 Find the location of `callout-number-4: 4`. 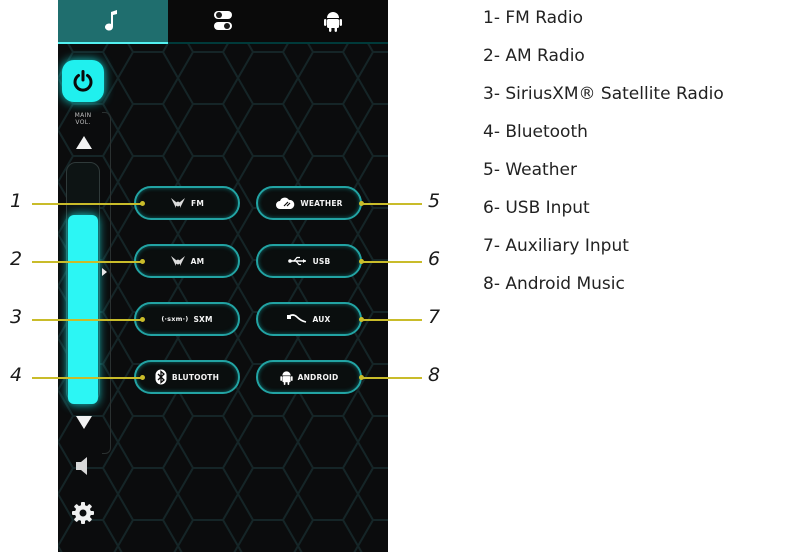

callout-number-4: 4 is located at coordinates (16, 375).